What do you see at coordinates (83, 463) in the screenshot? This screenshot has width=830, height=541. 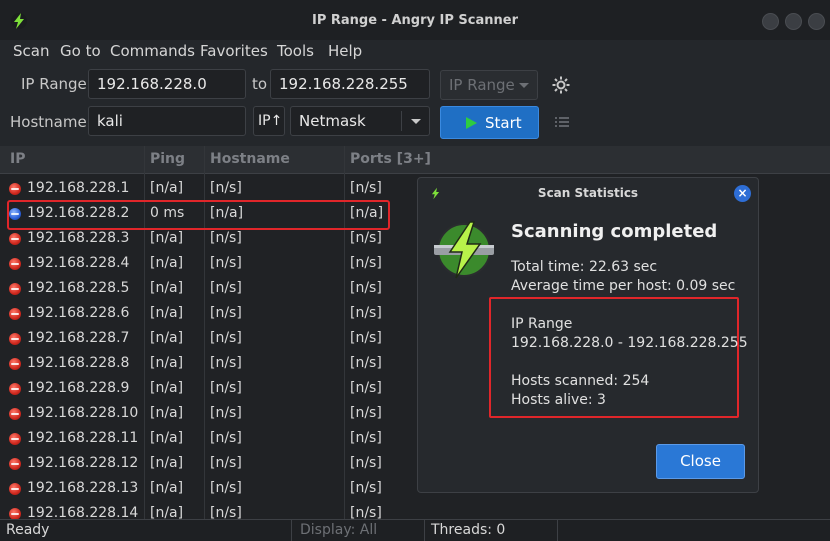 I see `cell-ip: 192.168.228.12` at bounding box center [83, 463].